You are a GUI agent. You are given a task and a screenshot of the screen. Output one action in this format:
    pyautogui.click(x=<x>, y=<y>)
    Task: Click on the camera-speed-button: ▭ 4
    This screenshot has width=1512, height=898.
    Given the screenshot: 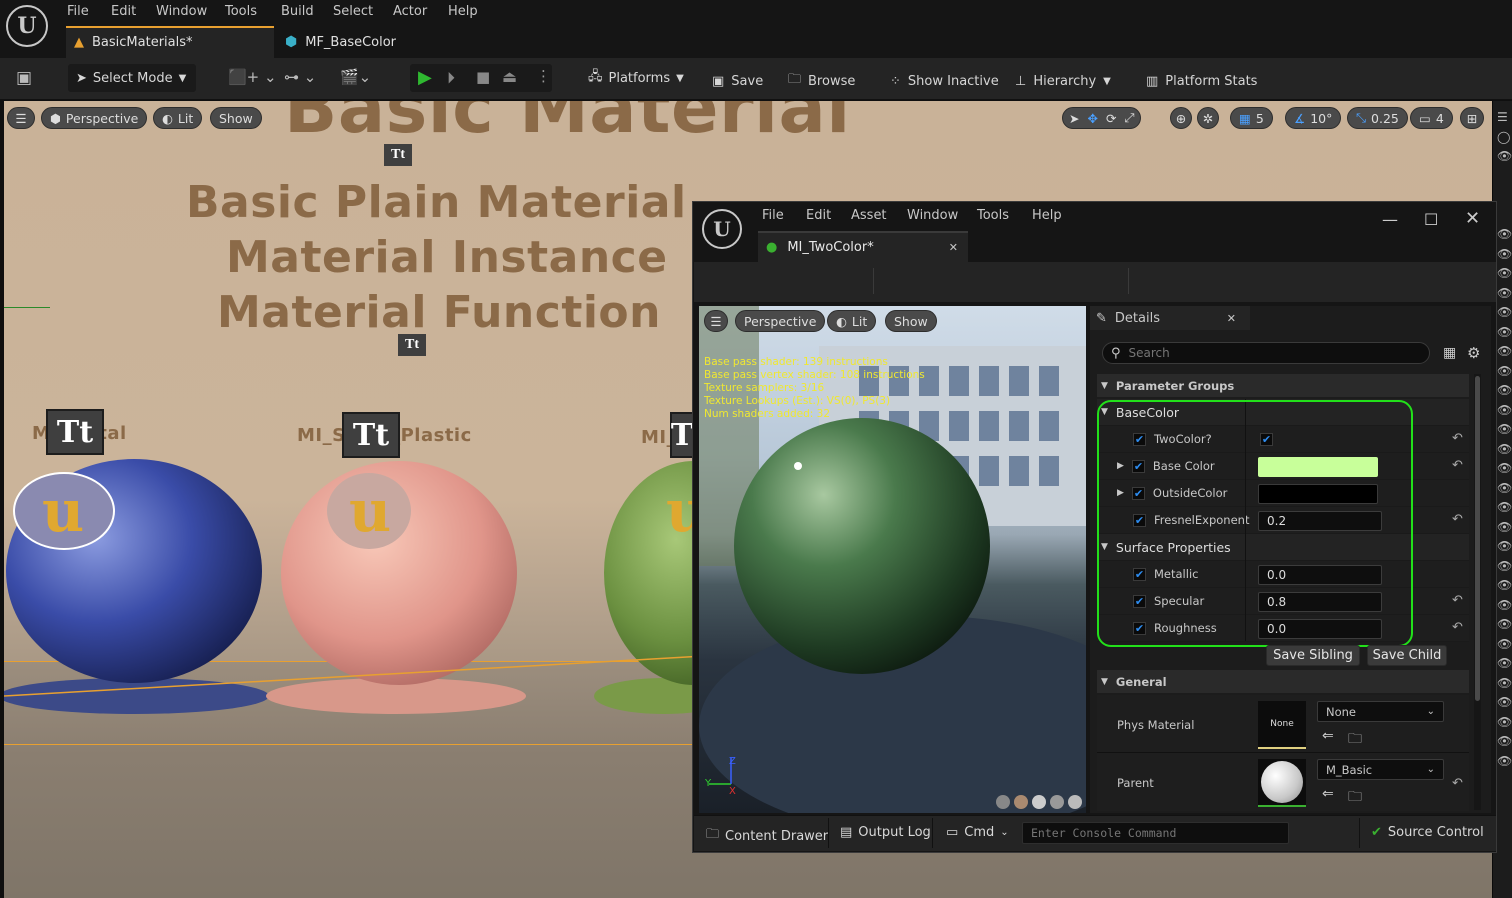 What is the action you would take?
    pyautogui.click(x=1431, y=118)
    